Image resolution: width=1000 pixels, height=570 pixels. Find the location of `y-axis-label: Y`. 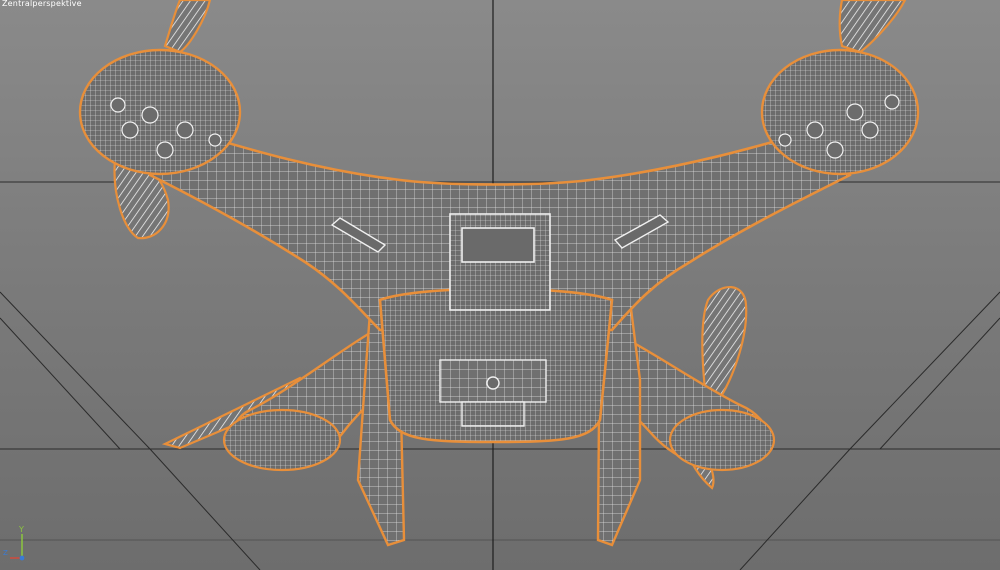

y-axis-label: Y is located at coordinates (21, 529).